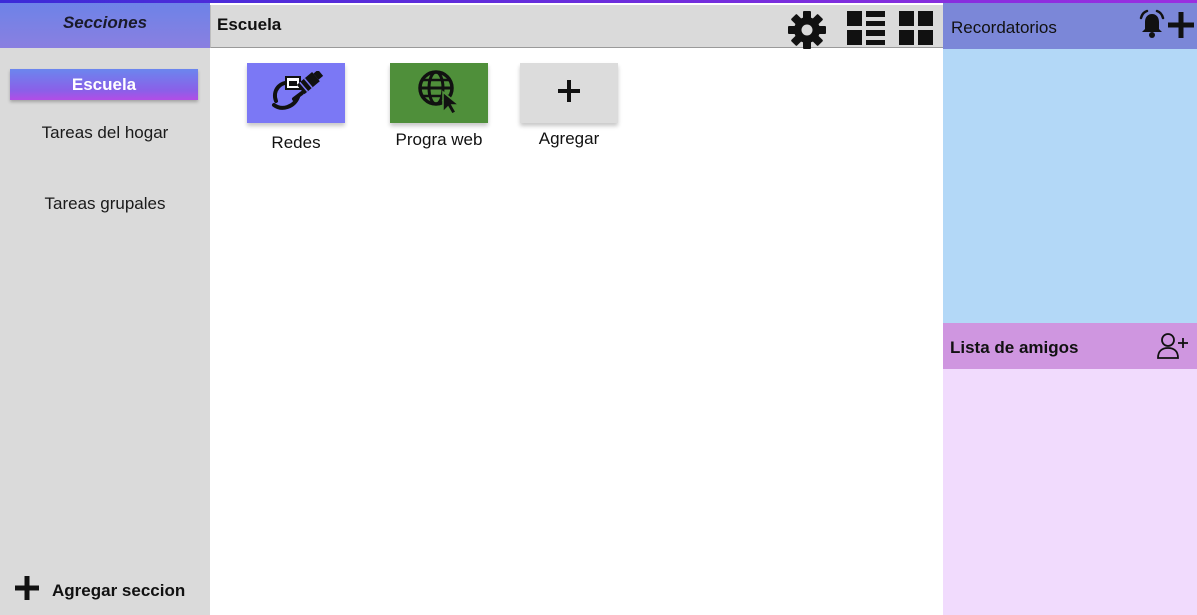  I want to click on add-section-label: Agregar seccion, so click(119, 590).